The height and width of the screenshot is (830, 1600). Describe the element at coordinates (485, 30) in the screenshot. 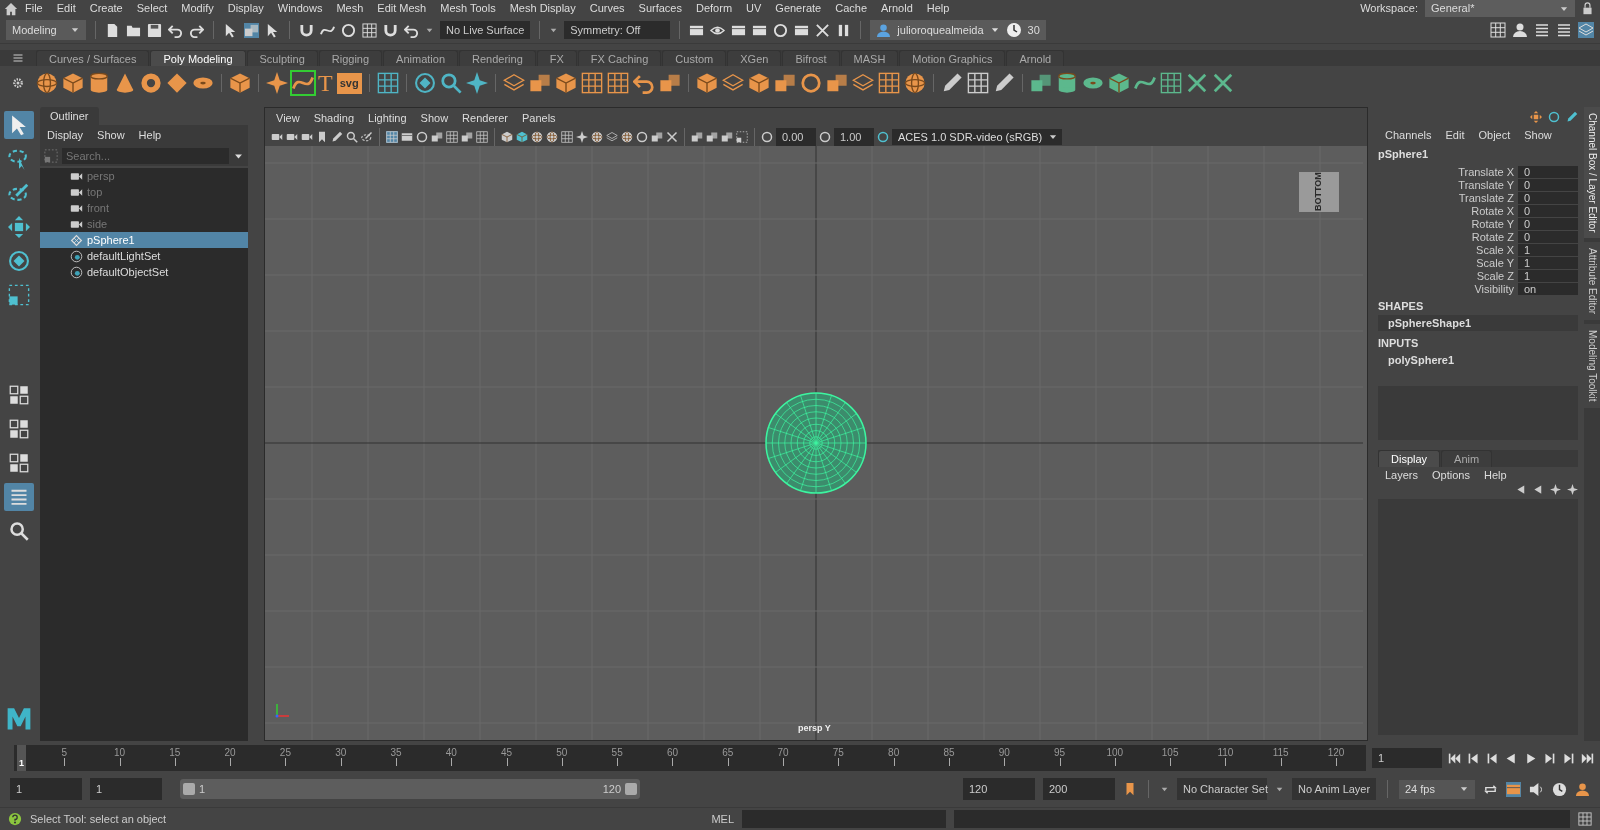

I see `live-surface-field: No Live Surface` at that location.